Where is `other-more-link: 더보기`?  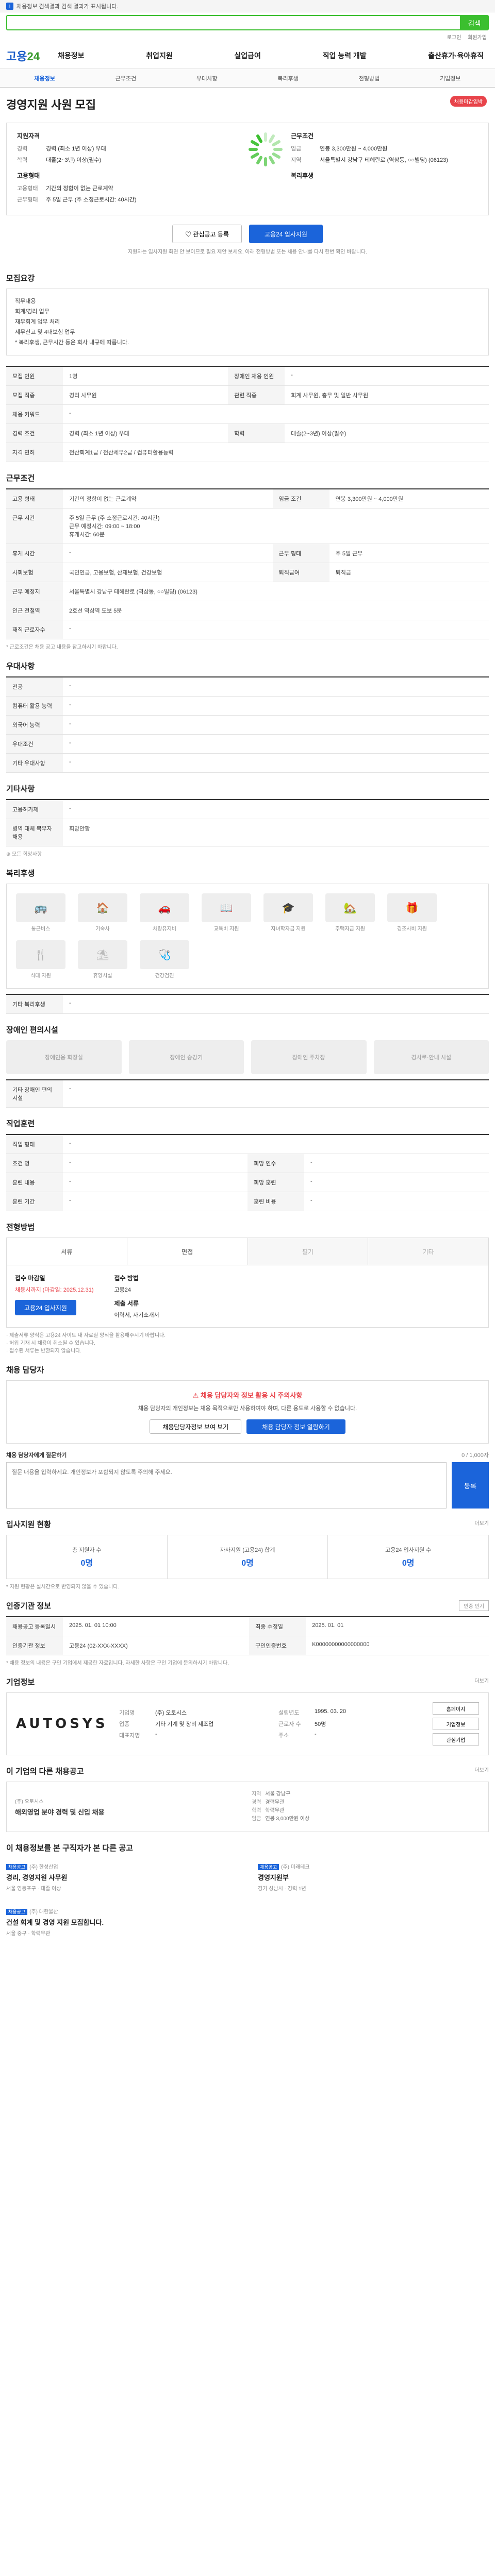
other-more-link: 더보기 is located at coordinates (481, 1769).